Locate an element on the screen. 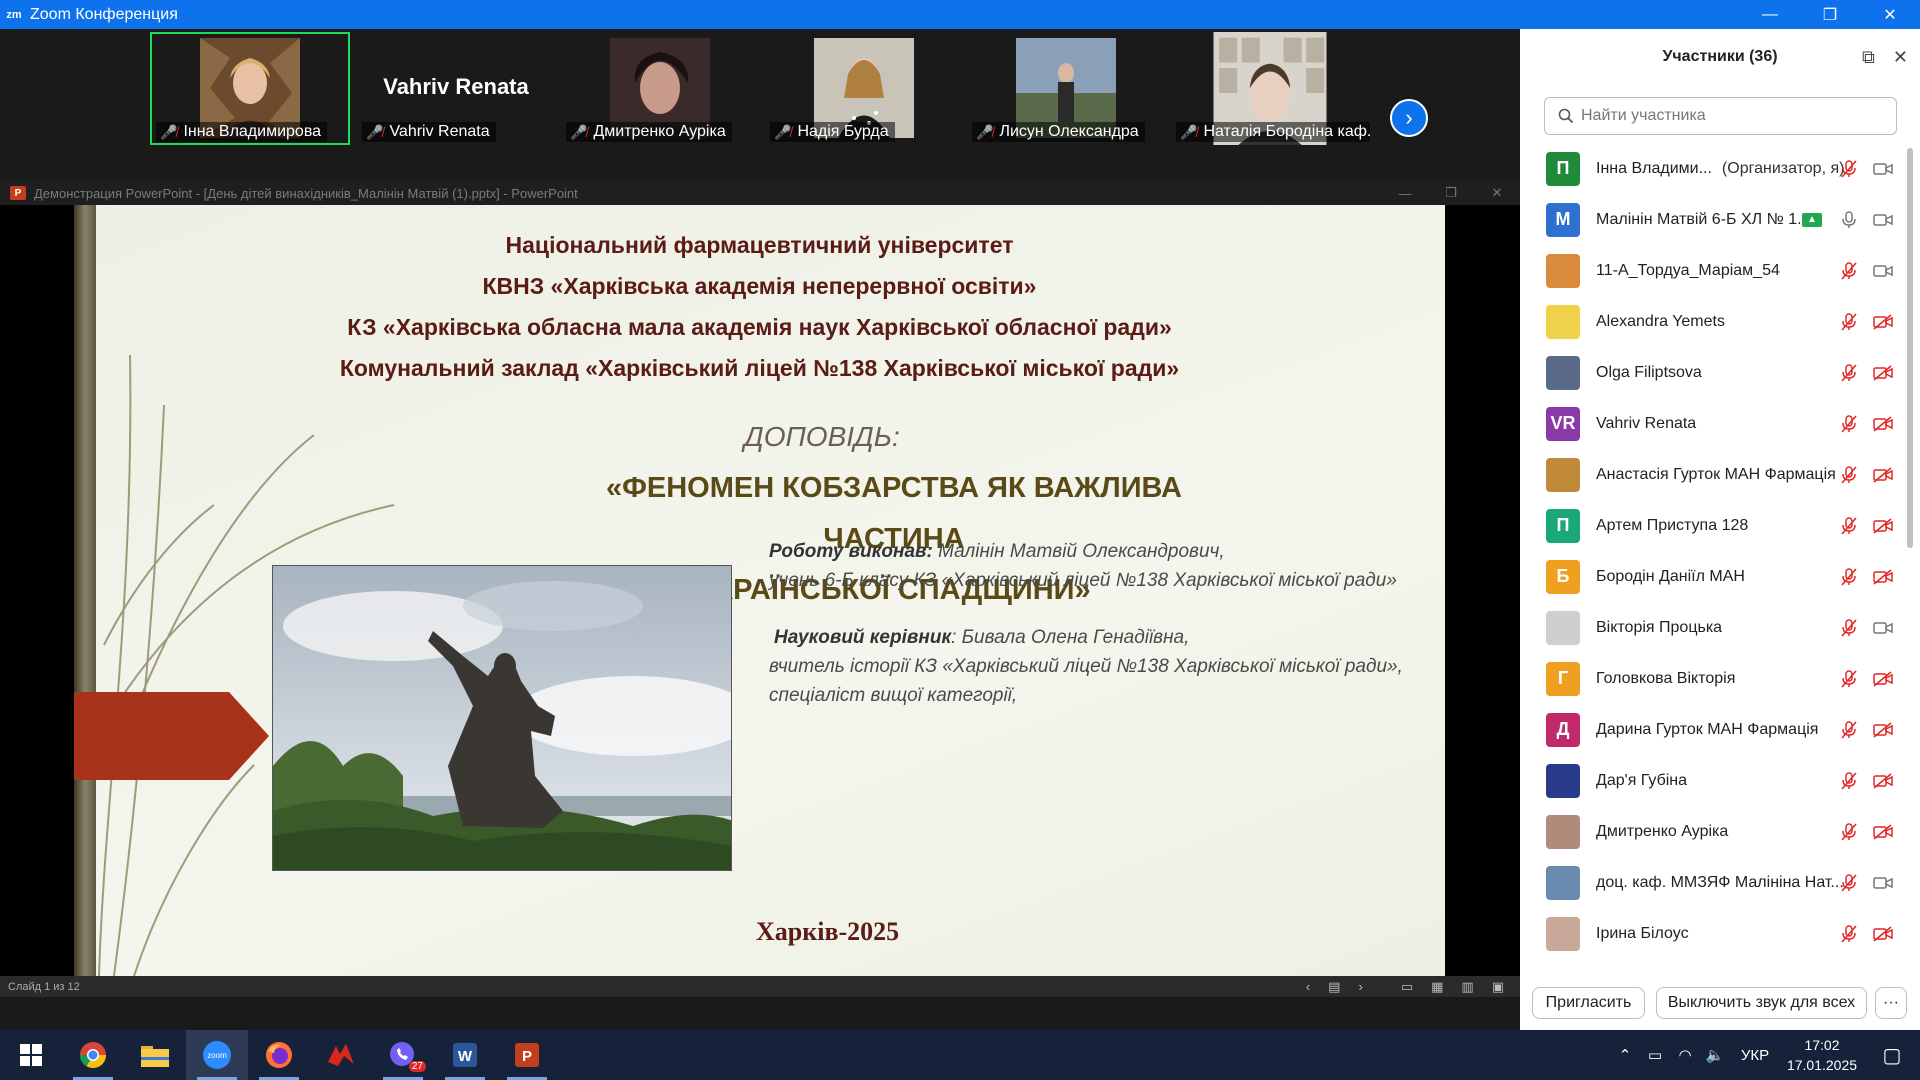 This screenshot has height=1080, width=1920. participant-row: Olga Filiptsova is located at coordinates (1712, 372).